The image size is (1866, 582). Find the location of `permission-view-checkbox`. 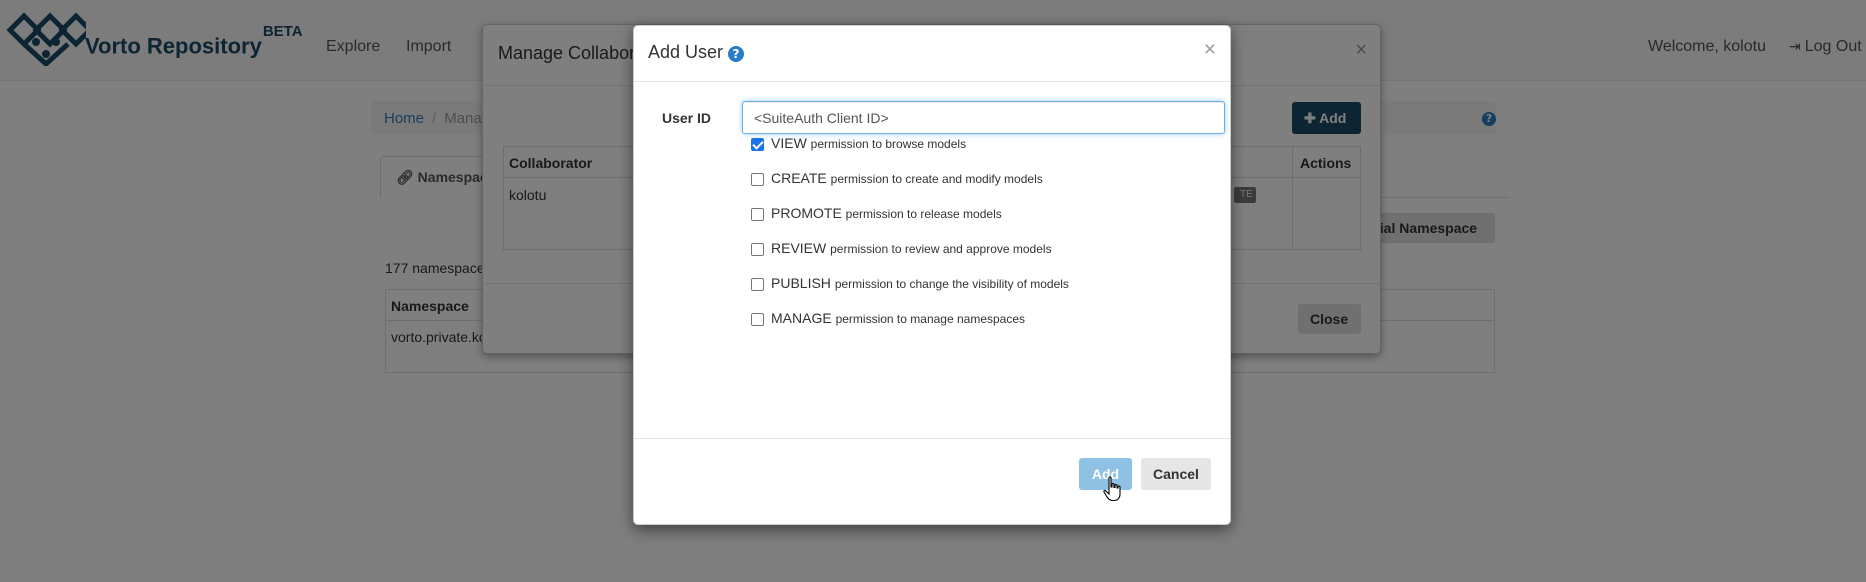

permission-view-checkbox is located at coordinates (757, 144).